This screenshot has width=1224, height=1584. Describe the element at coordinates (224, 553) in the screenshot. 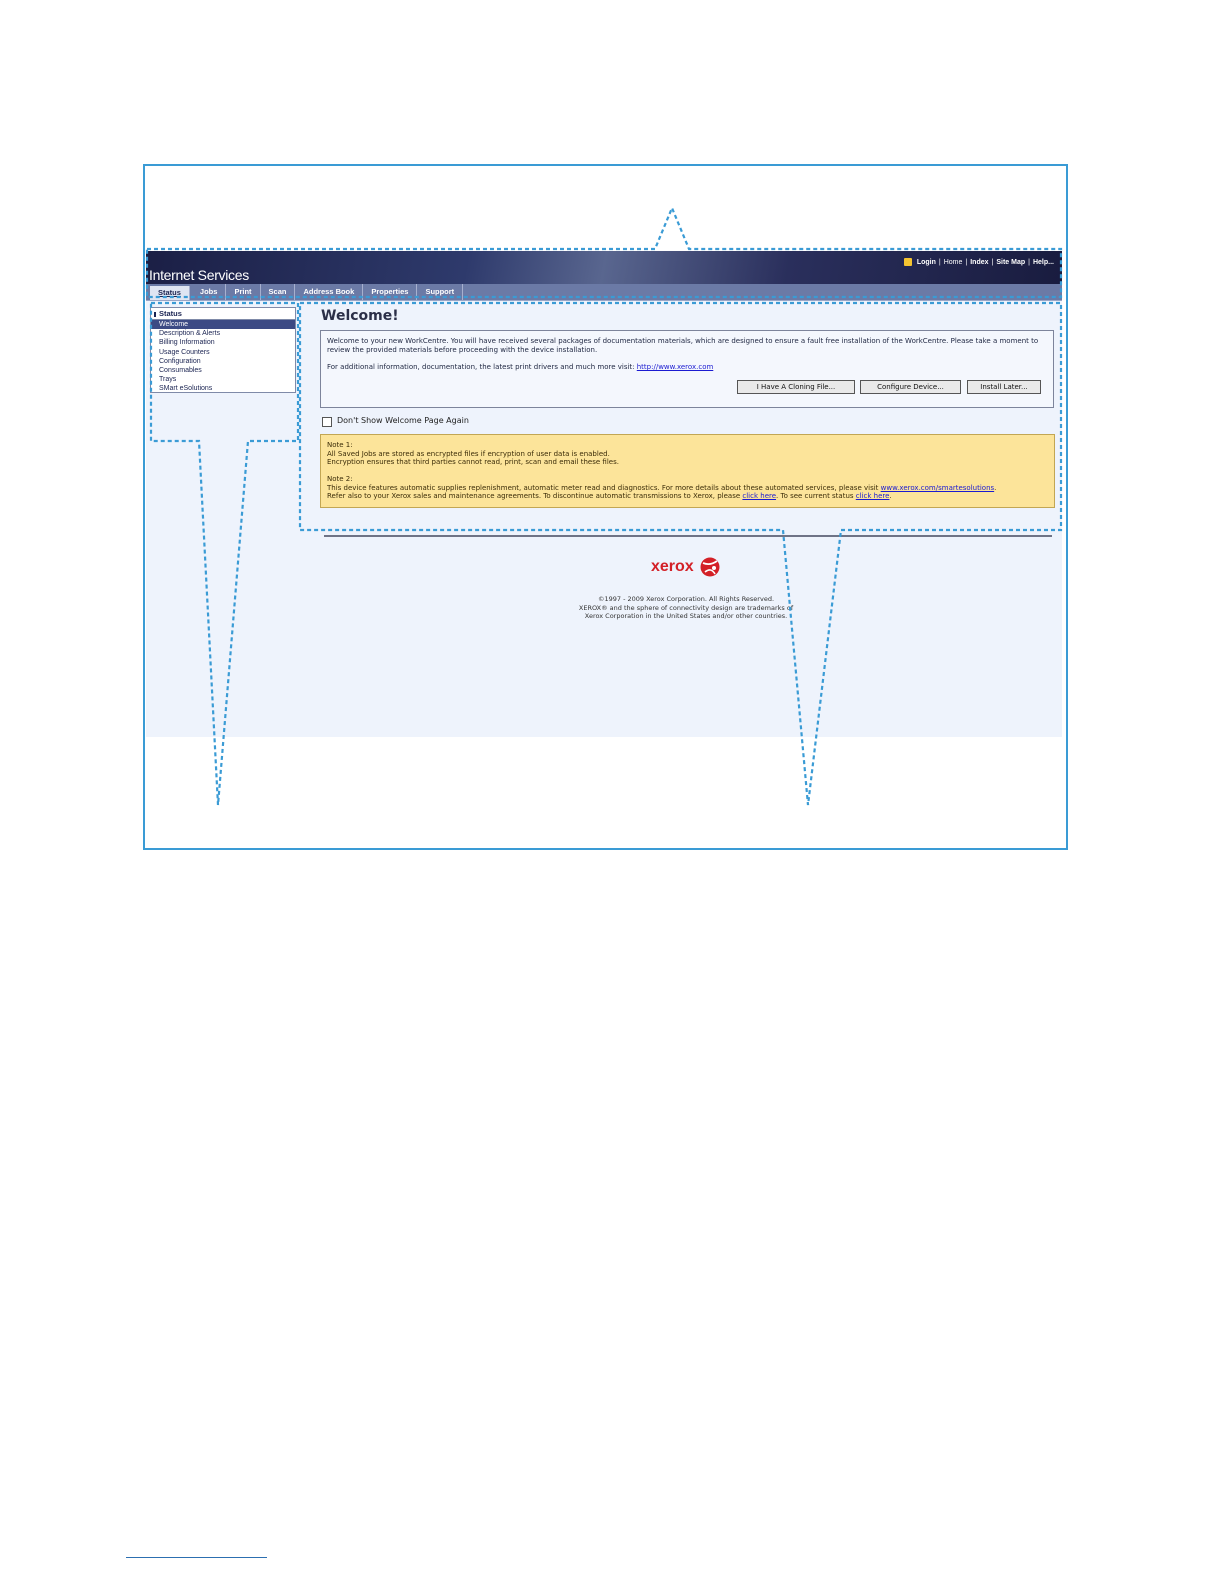

I see `sidebar-callout-outline` at that location.